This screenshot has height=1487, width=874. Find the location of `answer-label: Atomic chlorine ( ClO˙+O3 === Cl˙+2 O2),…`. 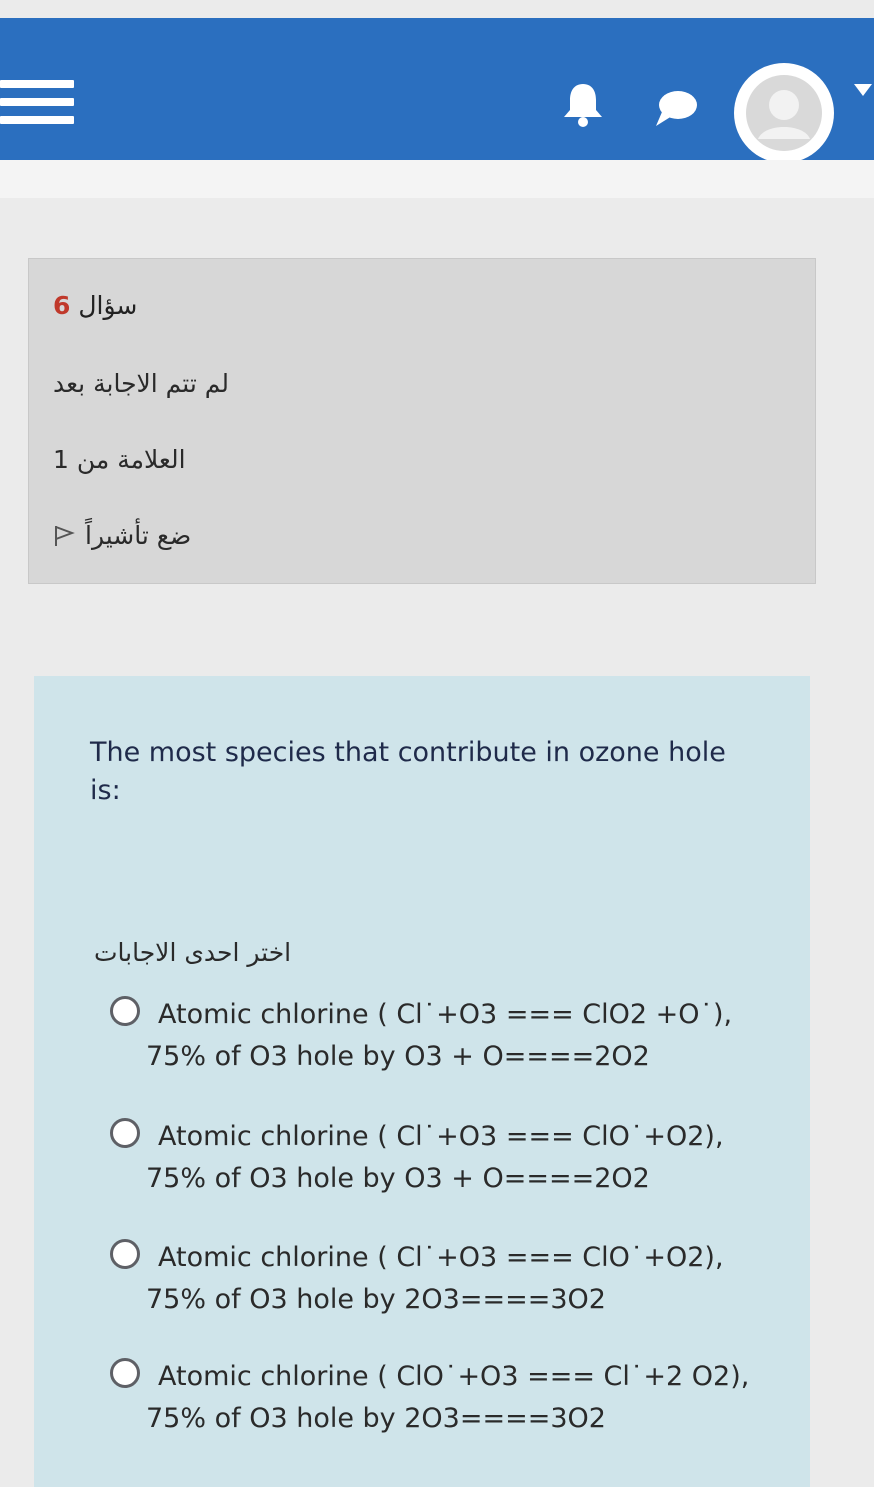

answer-label: Atomic chlorine ( ClO˙+O3 === Cl˙+2 O2),… is located at coordinates (457, 1398).